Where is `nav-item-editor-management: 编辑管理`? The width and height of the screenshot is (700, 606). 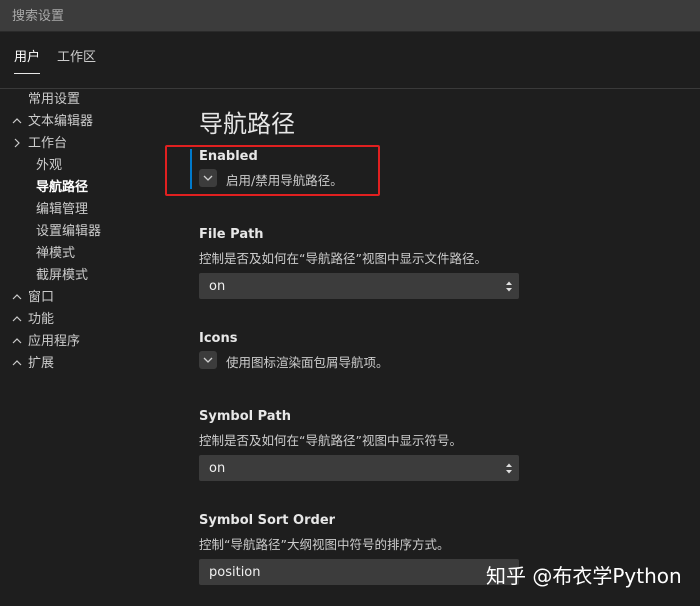 nav-item-editor-management: 编辑管理 is located at coordinates (62, 210).